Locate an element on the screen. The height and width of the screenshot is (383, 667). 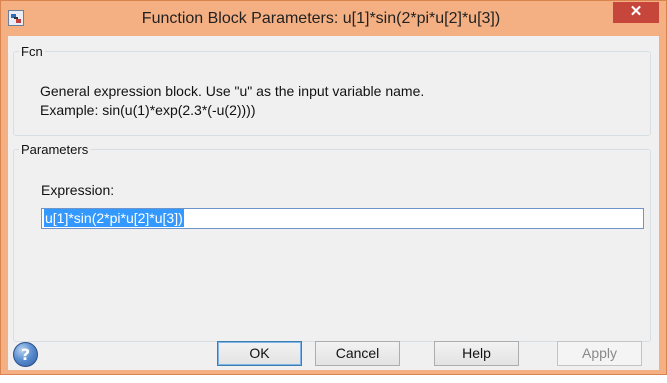
expression-selected-text: u[1]*sin(2*pi*u[2]*u[3]) is located at coordinates (114, 218).